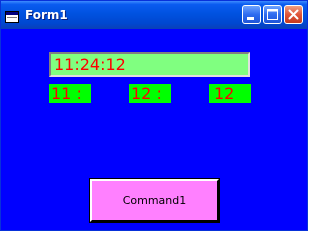 The image size is (320, 240). Describe the element at coordinates (149, 64) in the screenshot. I see `time-textbox: 11:24:12` at that location.